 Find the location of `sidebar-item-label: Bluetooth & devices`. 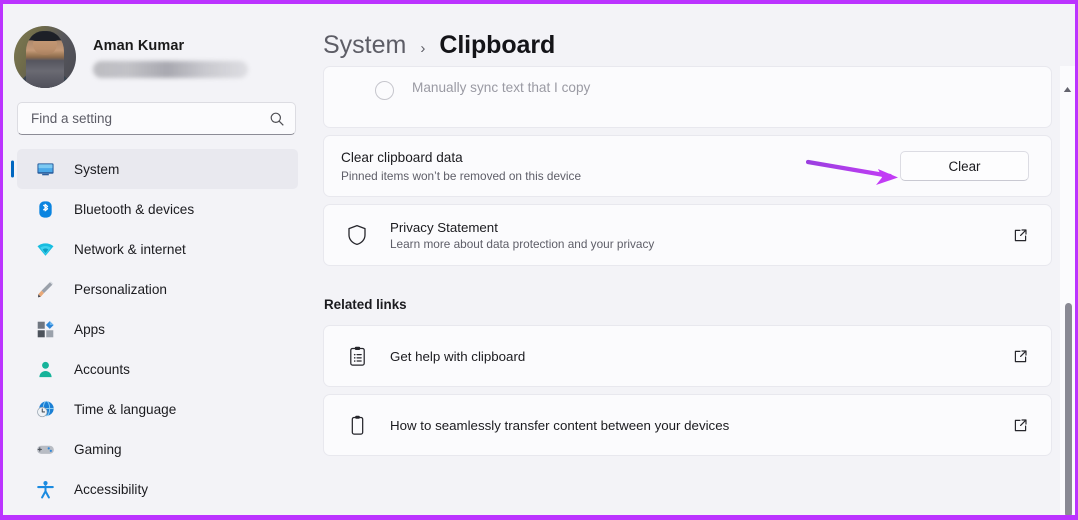

sidebar-item-label: Bluetooth & devices is located at coordinates (134, 209).